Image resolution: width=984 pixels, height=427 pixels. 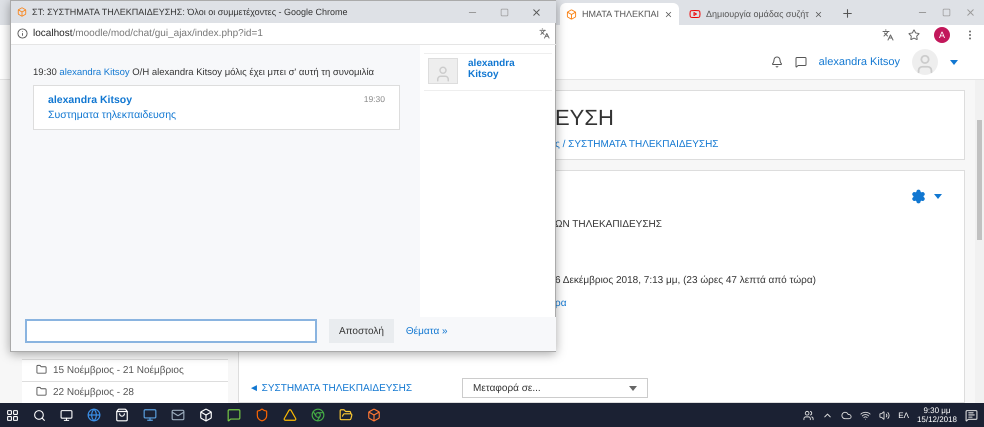 I want to click on star-icon, so click(x=914, y=35).